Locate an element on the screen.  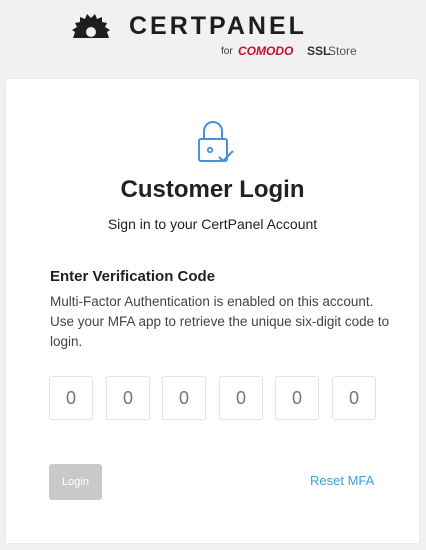
page-title: Customer Login is located at coordinates (212, 189).